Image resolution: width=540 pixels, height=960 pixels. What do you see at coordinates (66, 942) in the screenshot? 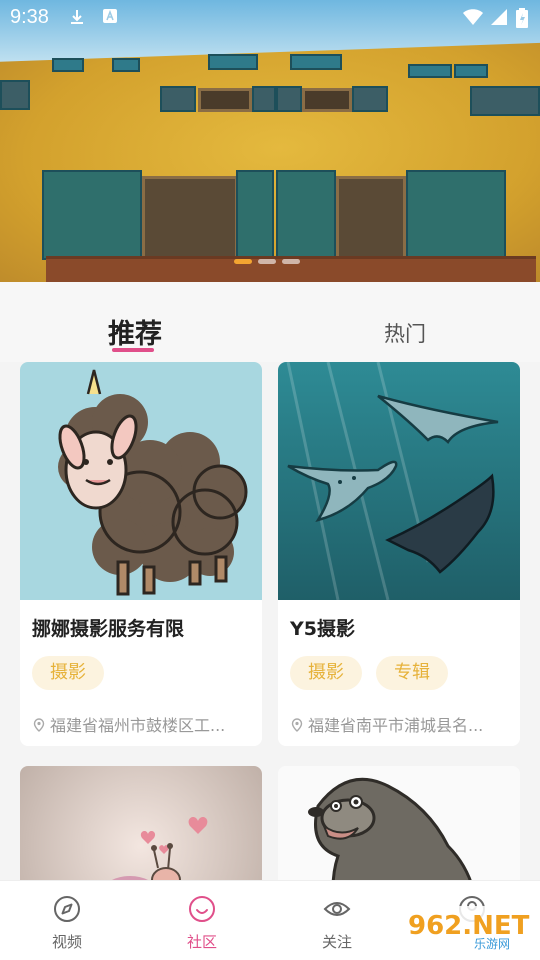
I see `nav-label: 视频` at bounding box center [66, 942].